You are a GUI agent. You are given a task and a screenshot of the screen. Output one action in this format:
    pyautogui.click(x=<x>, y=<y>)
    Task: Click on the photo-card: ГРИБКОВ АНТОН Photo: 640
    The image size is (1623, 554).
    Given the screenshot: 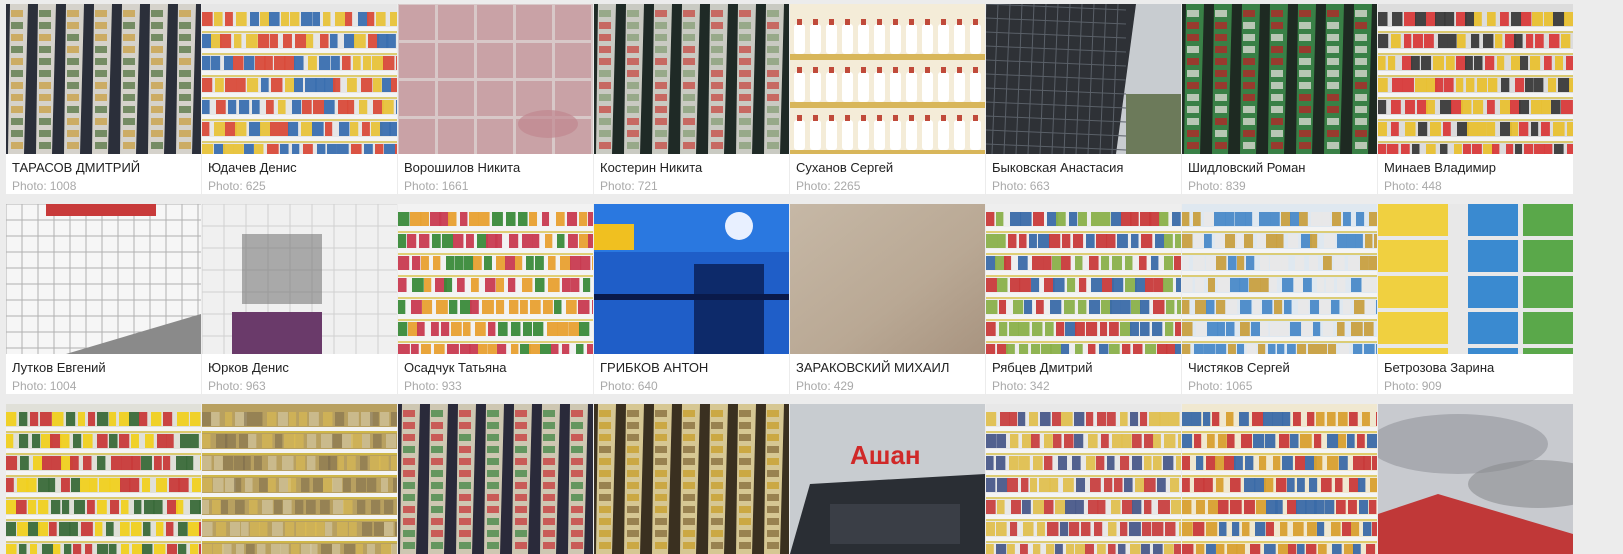 What is the action you would take?
    pyautogui.click(x=691, y=299)
    